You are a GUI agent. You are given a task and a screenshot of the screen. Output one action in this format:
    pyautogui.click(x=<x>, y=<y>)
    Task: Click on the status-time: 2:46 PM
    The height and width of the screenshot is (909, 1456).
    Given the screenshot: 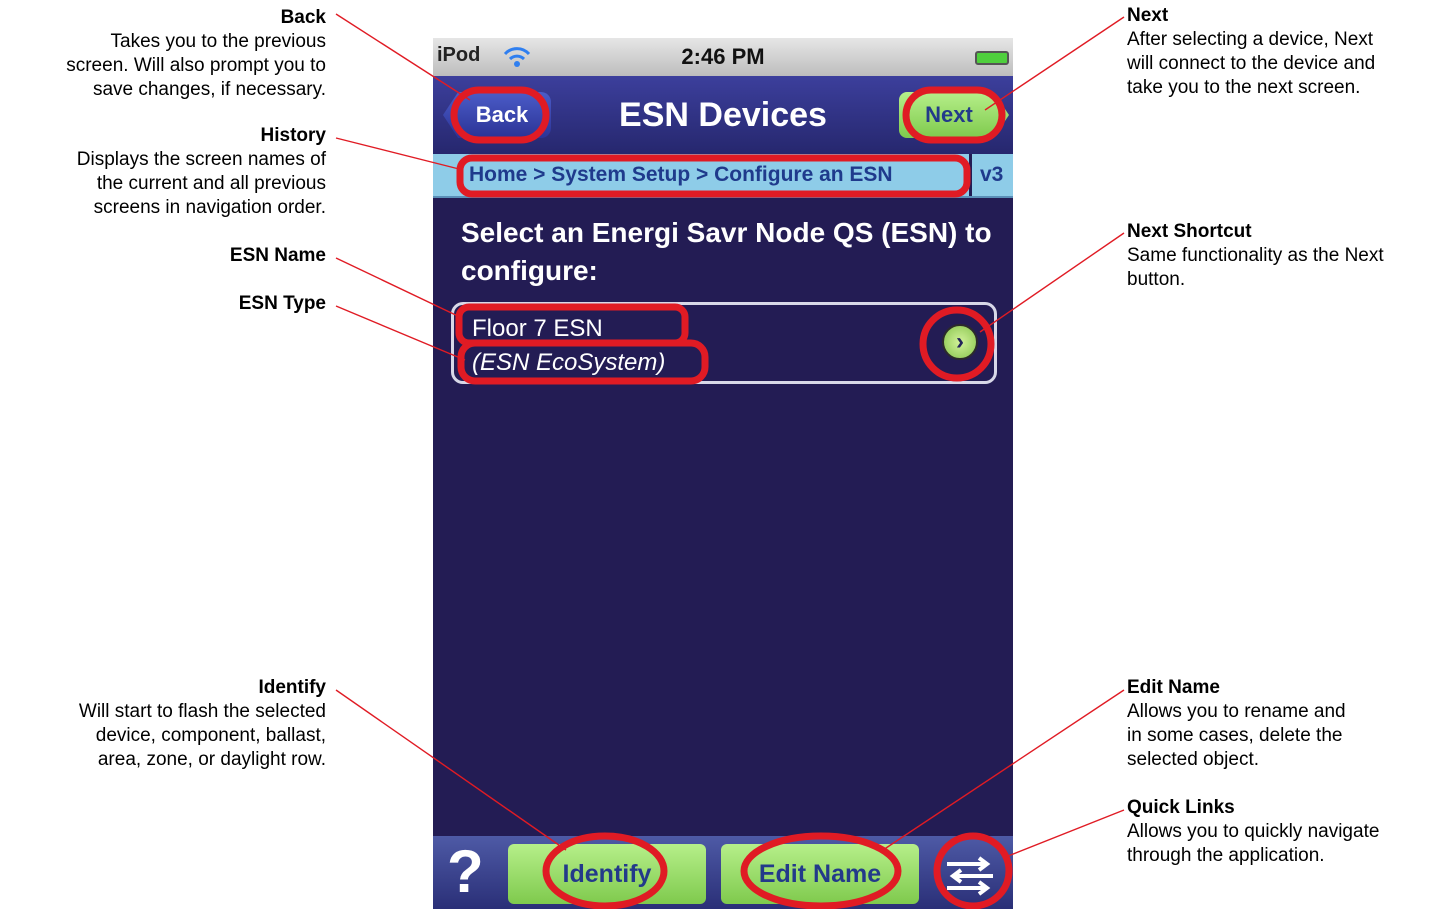 What is the action you would take?
    pyautogui.click(x=723, y=56)
    